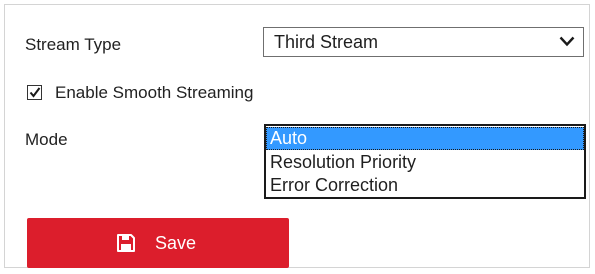  Describe the element at coordinates (425, 138) in the screenshot. I see `mode-option-auto: Auto` at that location.